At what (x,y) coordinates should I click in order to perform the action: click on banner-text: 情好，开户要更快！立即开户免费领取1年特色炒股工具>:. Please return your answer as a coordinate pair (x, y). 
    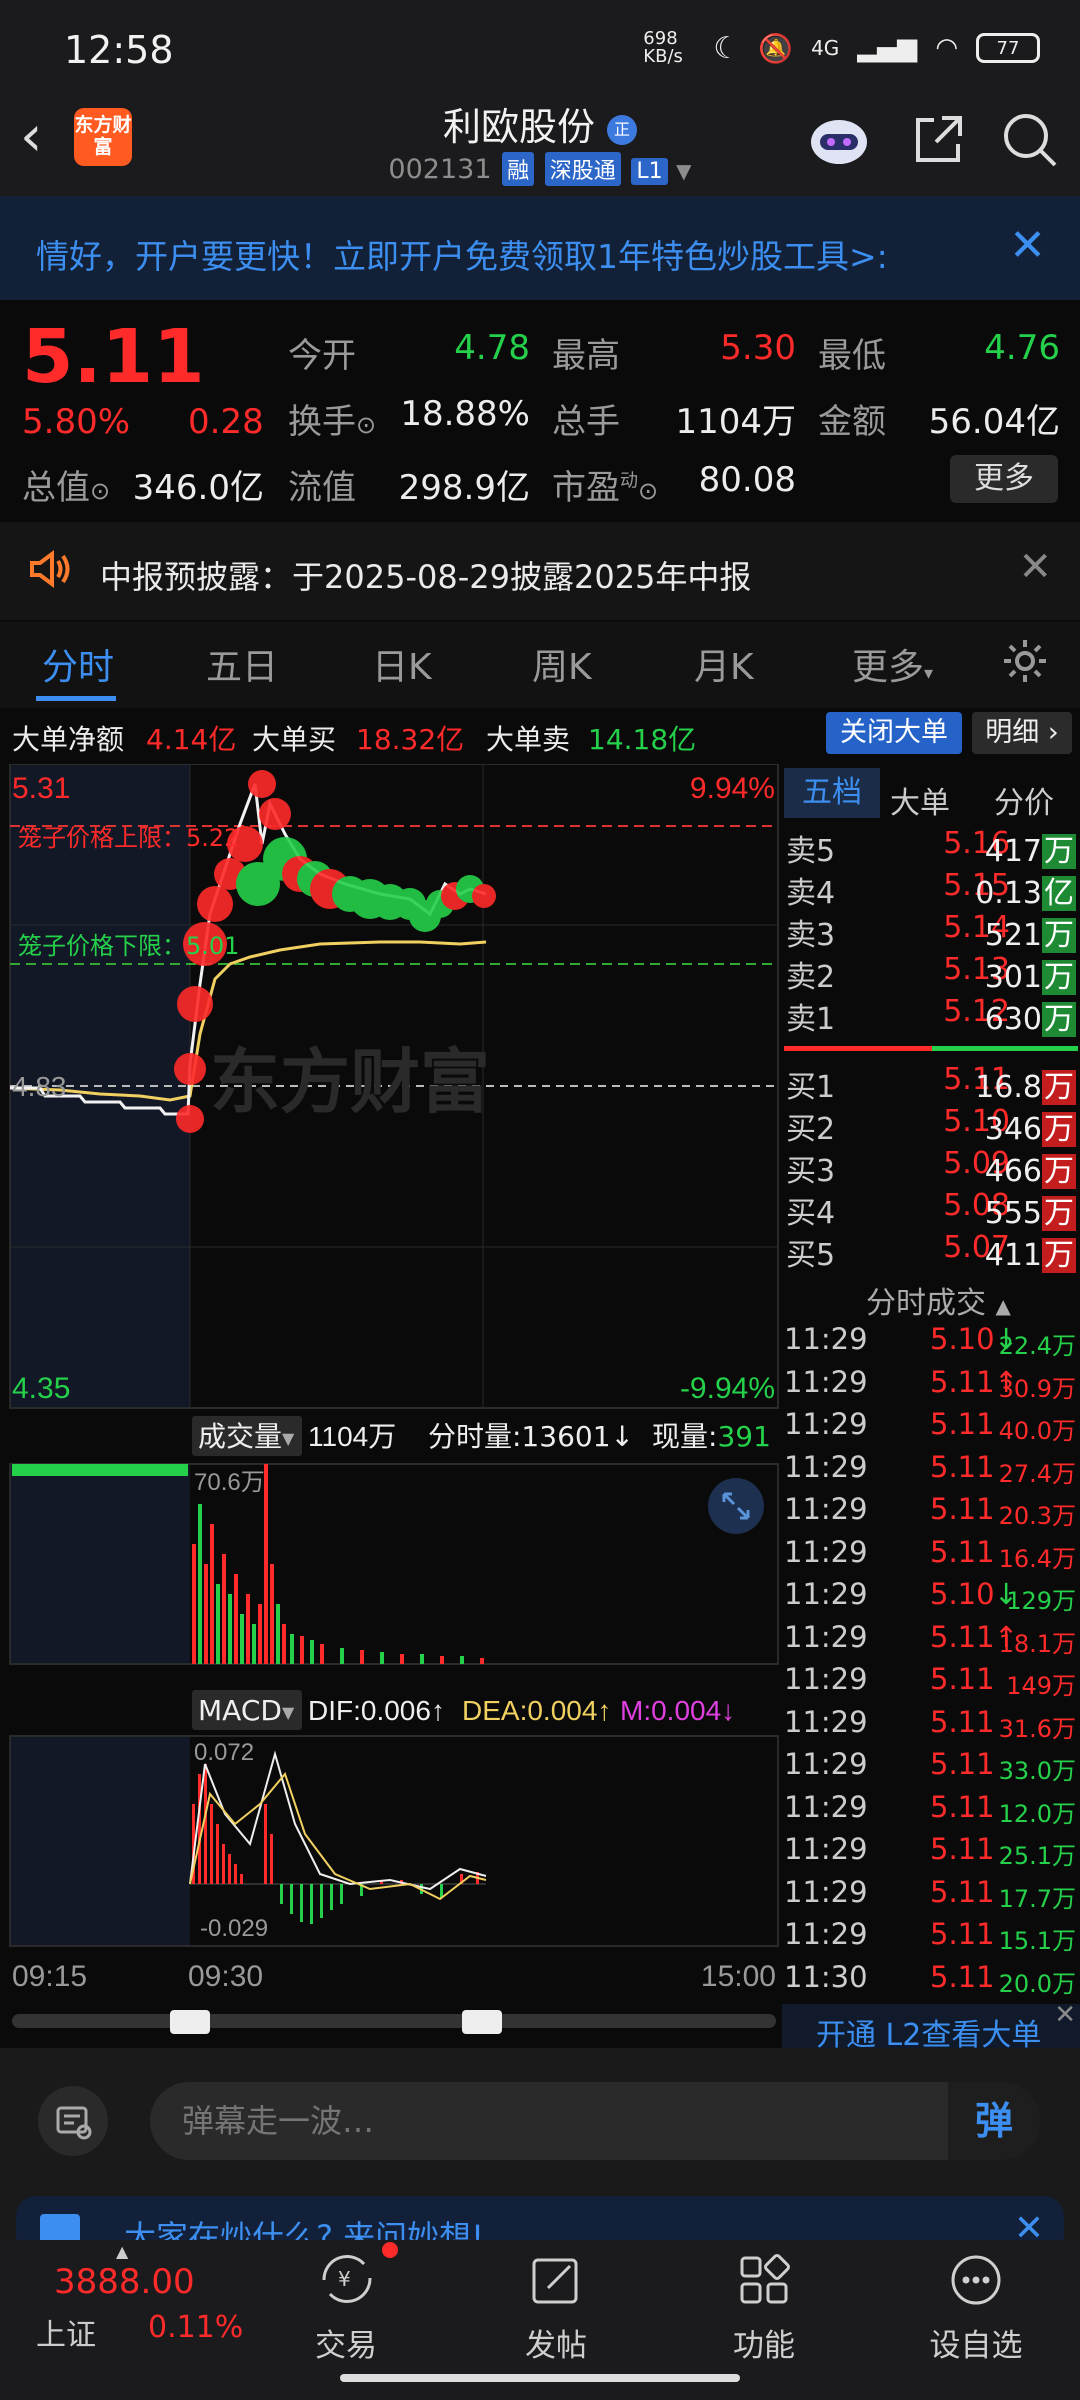
    Looking at the image, I should click on (462, 254).